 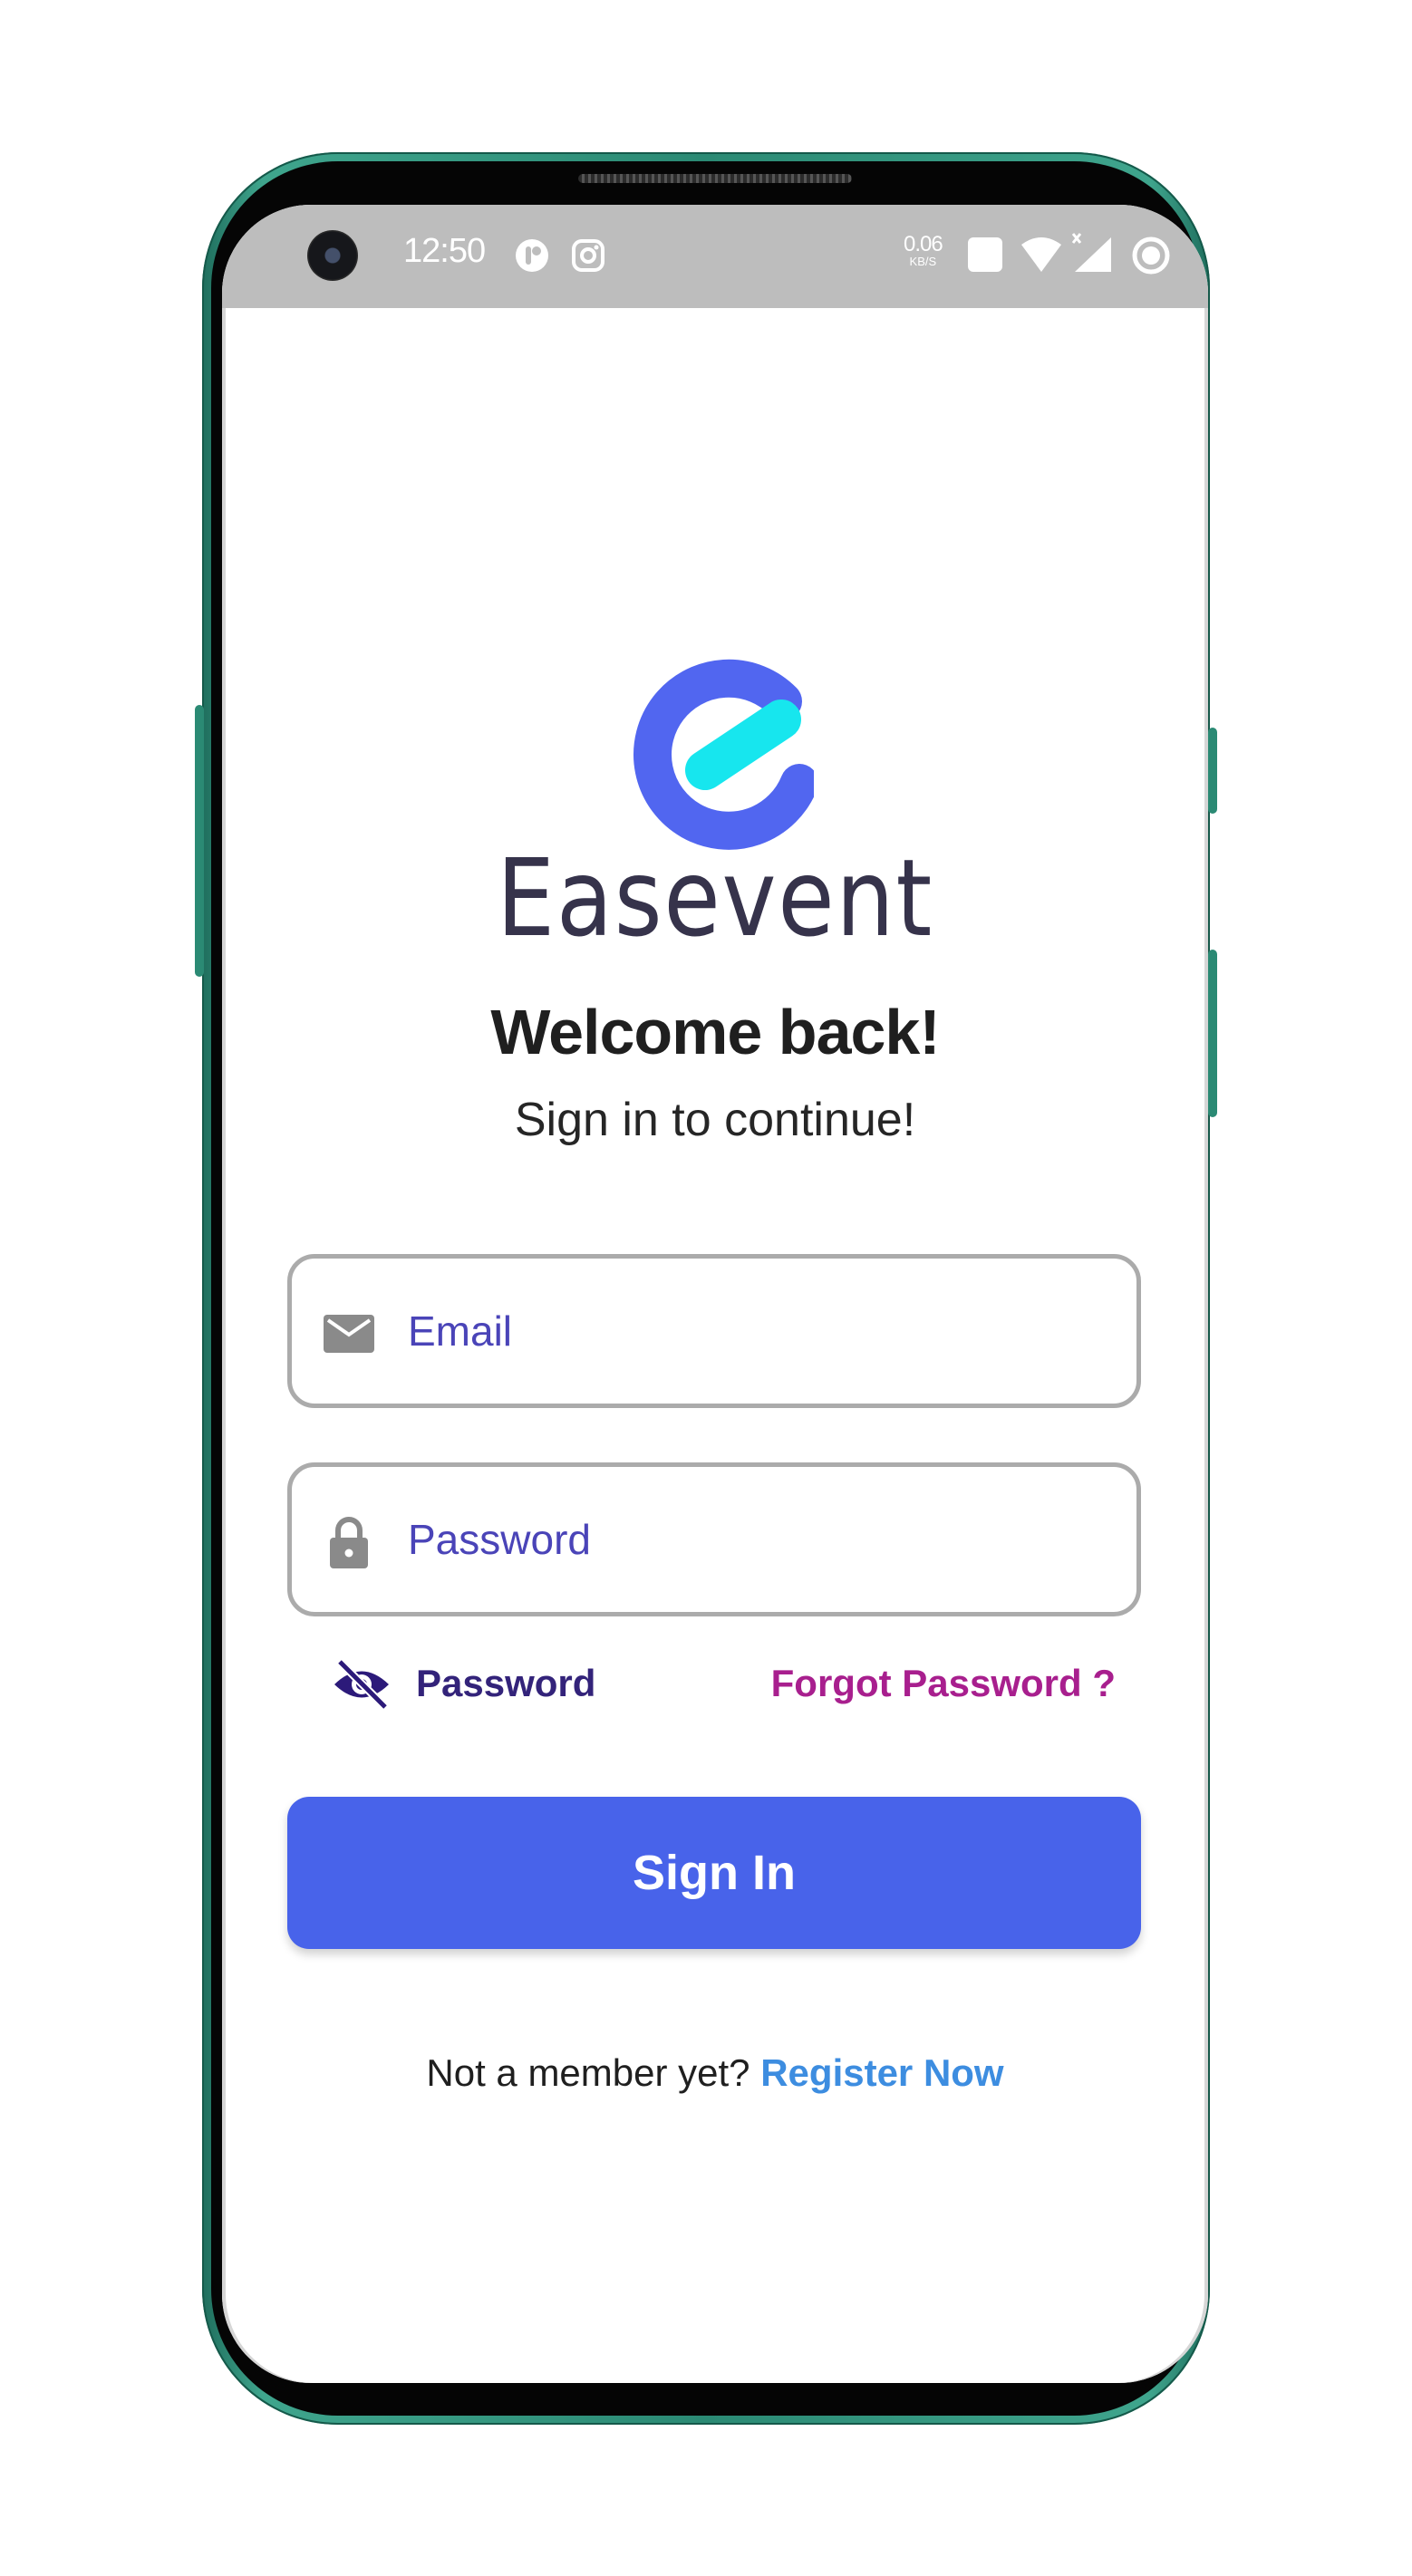 I want to click on volume-button, so click(x=200, y=841).